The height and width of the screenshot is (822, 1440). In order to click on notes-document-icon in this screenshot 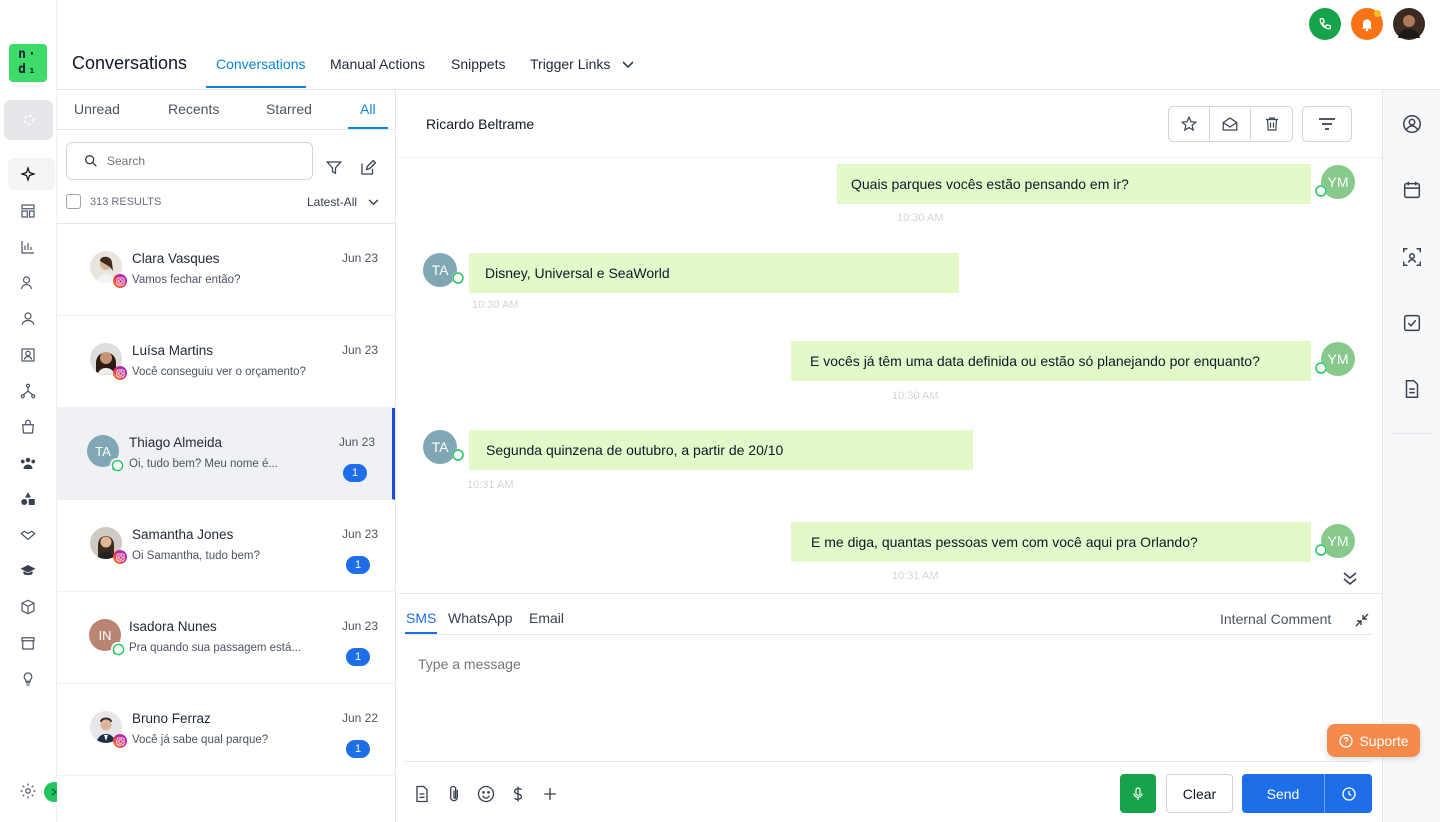, I will do `click(1412, 389)`.